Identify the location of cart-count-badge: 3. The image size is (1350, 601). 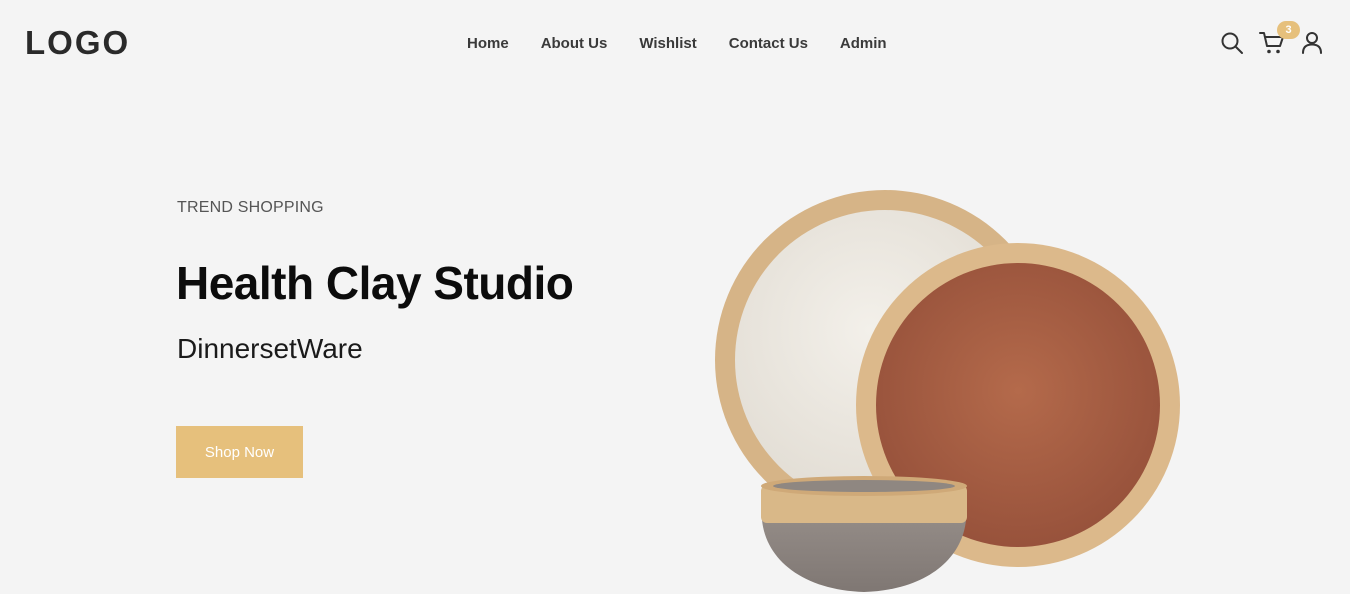
(1288, 30).